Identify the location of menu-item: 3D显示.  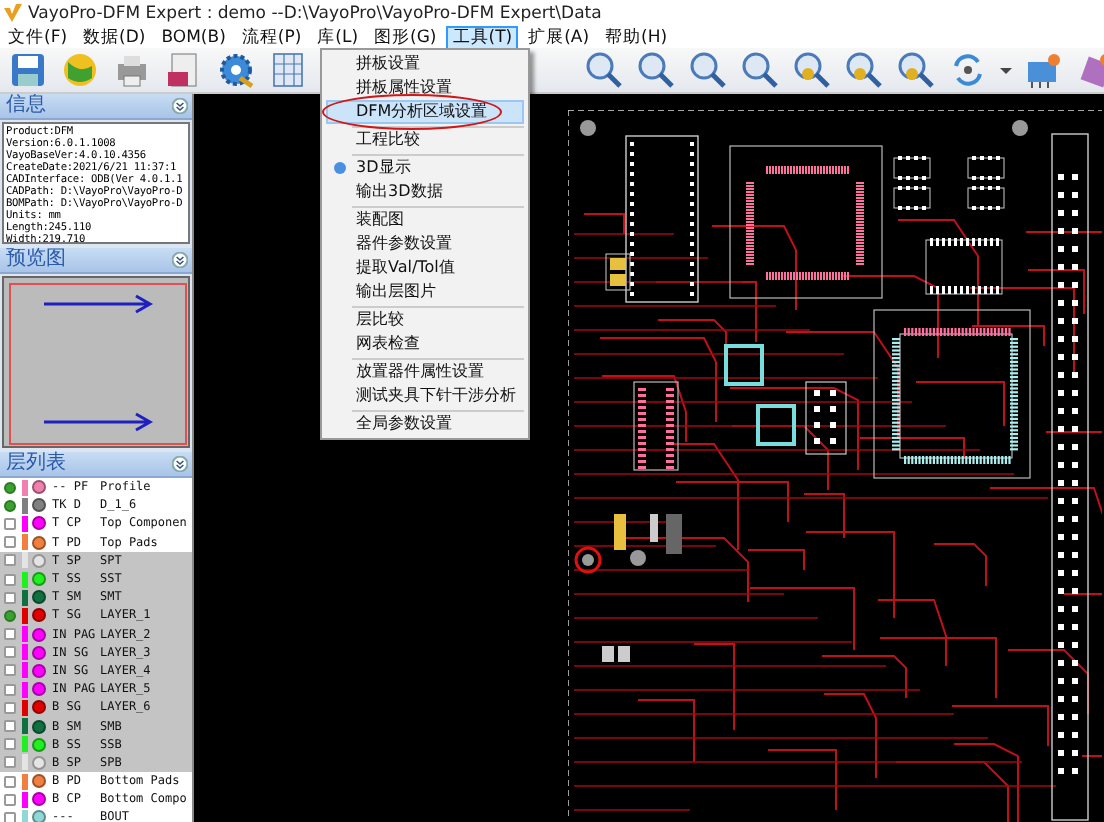
(425, 168).